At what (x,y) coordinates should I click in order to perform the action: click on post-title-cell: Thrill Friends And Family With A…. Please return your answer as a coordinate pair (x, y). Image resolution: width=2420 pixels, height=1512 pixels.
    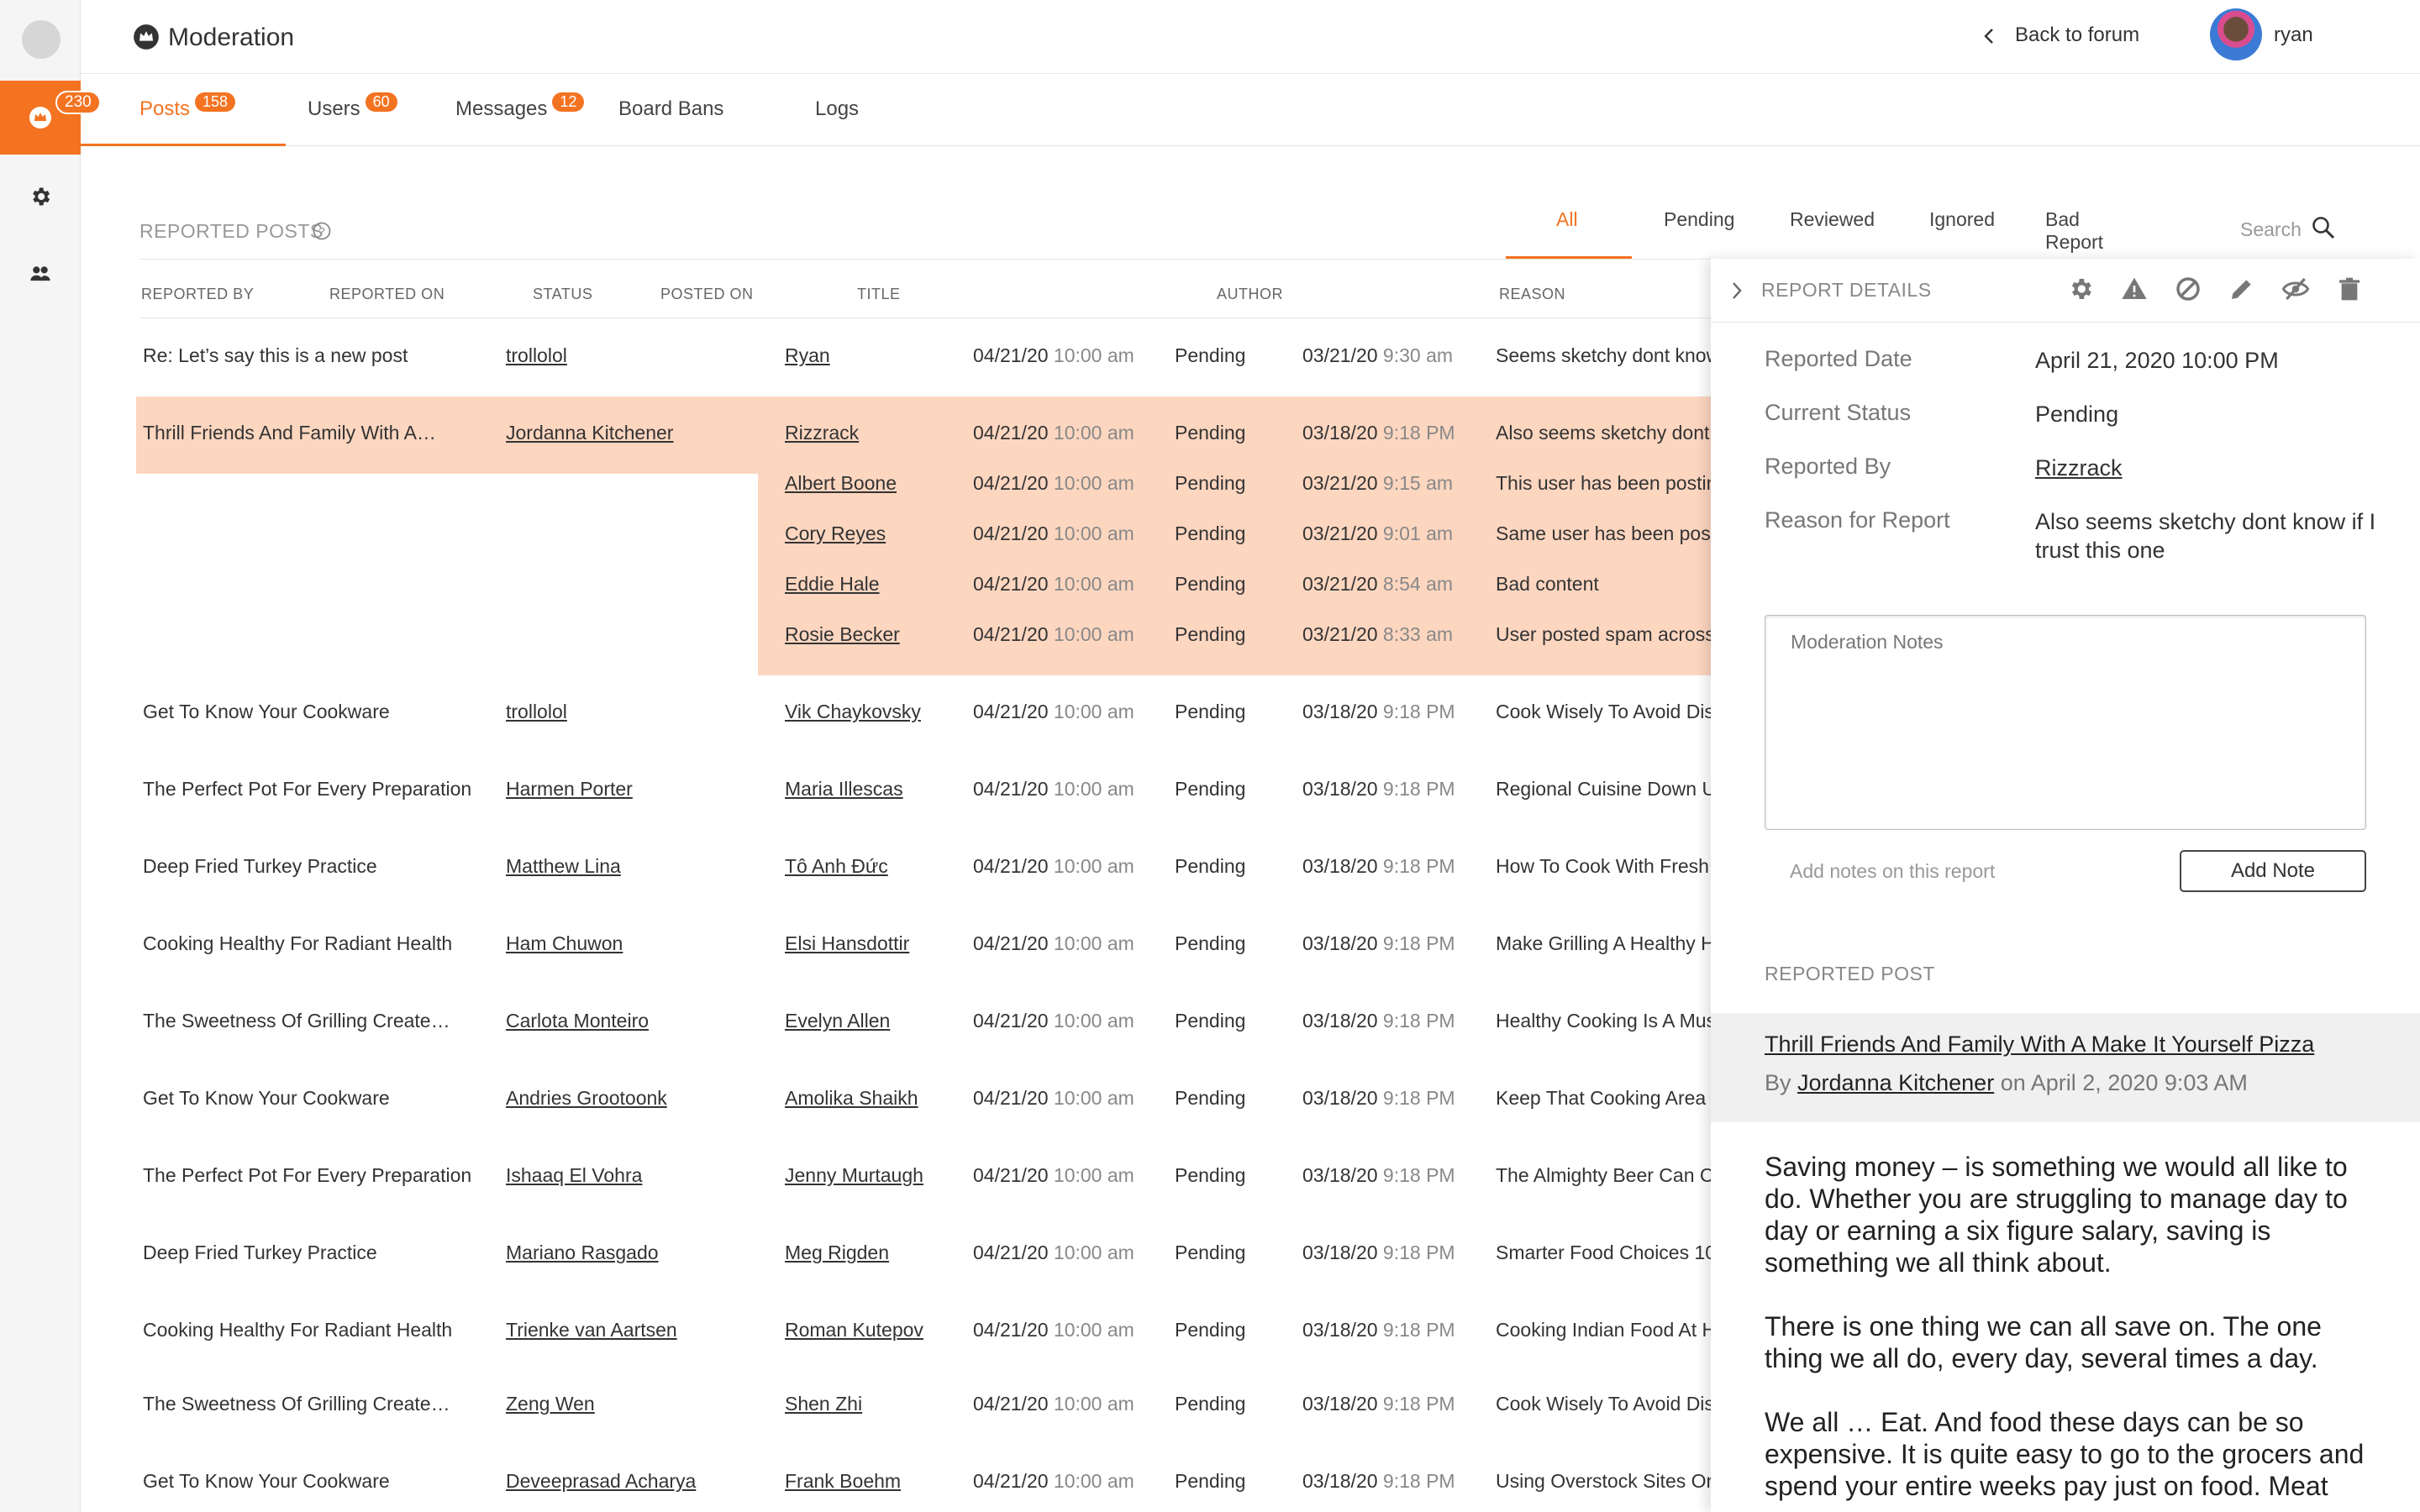
    Looking at the image, I should click on (289, 433).